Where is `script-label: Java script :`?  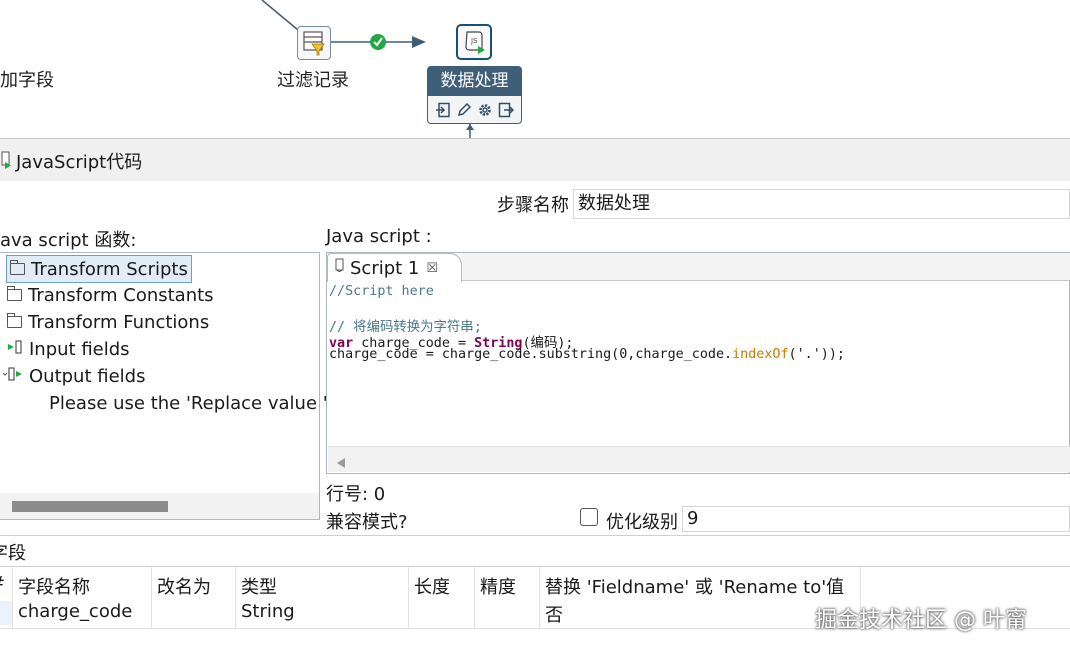
script-label: Java script : is located at coordinates (379, 236).